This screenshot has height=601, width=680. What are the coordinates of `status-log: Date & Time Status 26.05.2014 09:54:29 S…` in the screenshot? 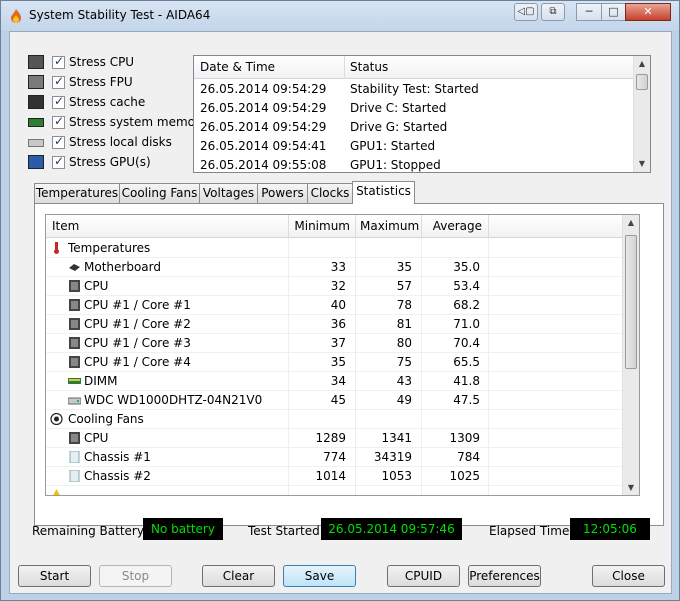 It's located at (422, 114).